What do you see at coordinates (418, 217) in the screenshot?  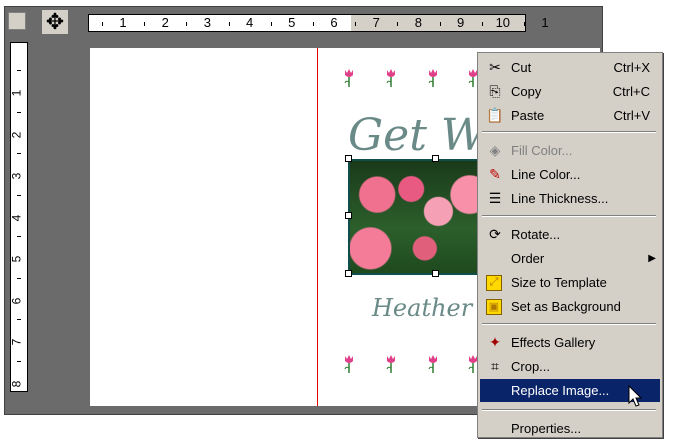 I see `tulip-photo-image` at bounding box center [418, 217].